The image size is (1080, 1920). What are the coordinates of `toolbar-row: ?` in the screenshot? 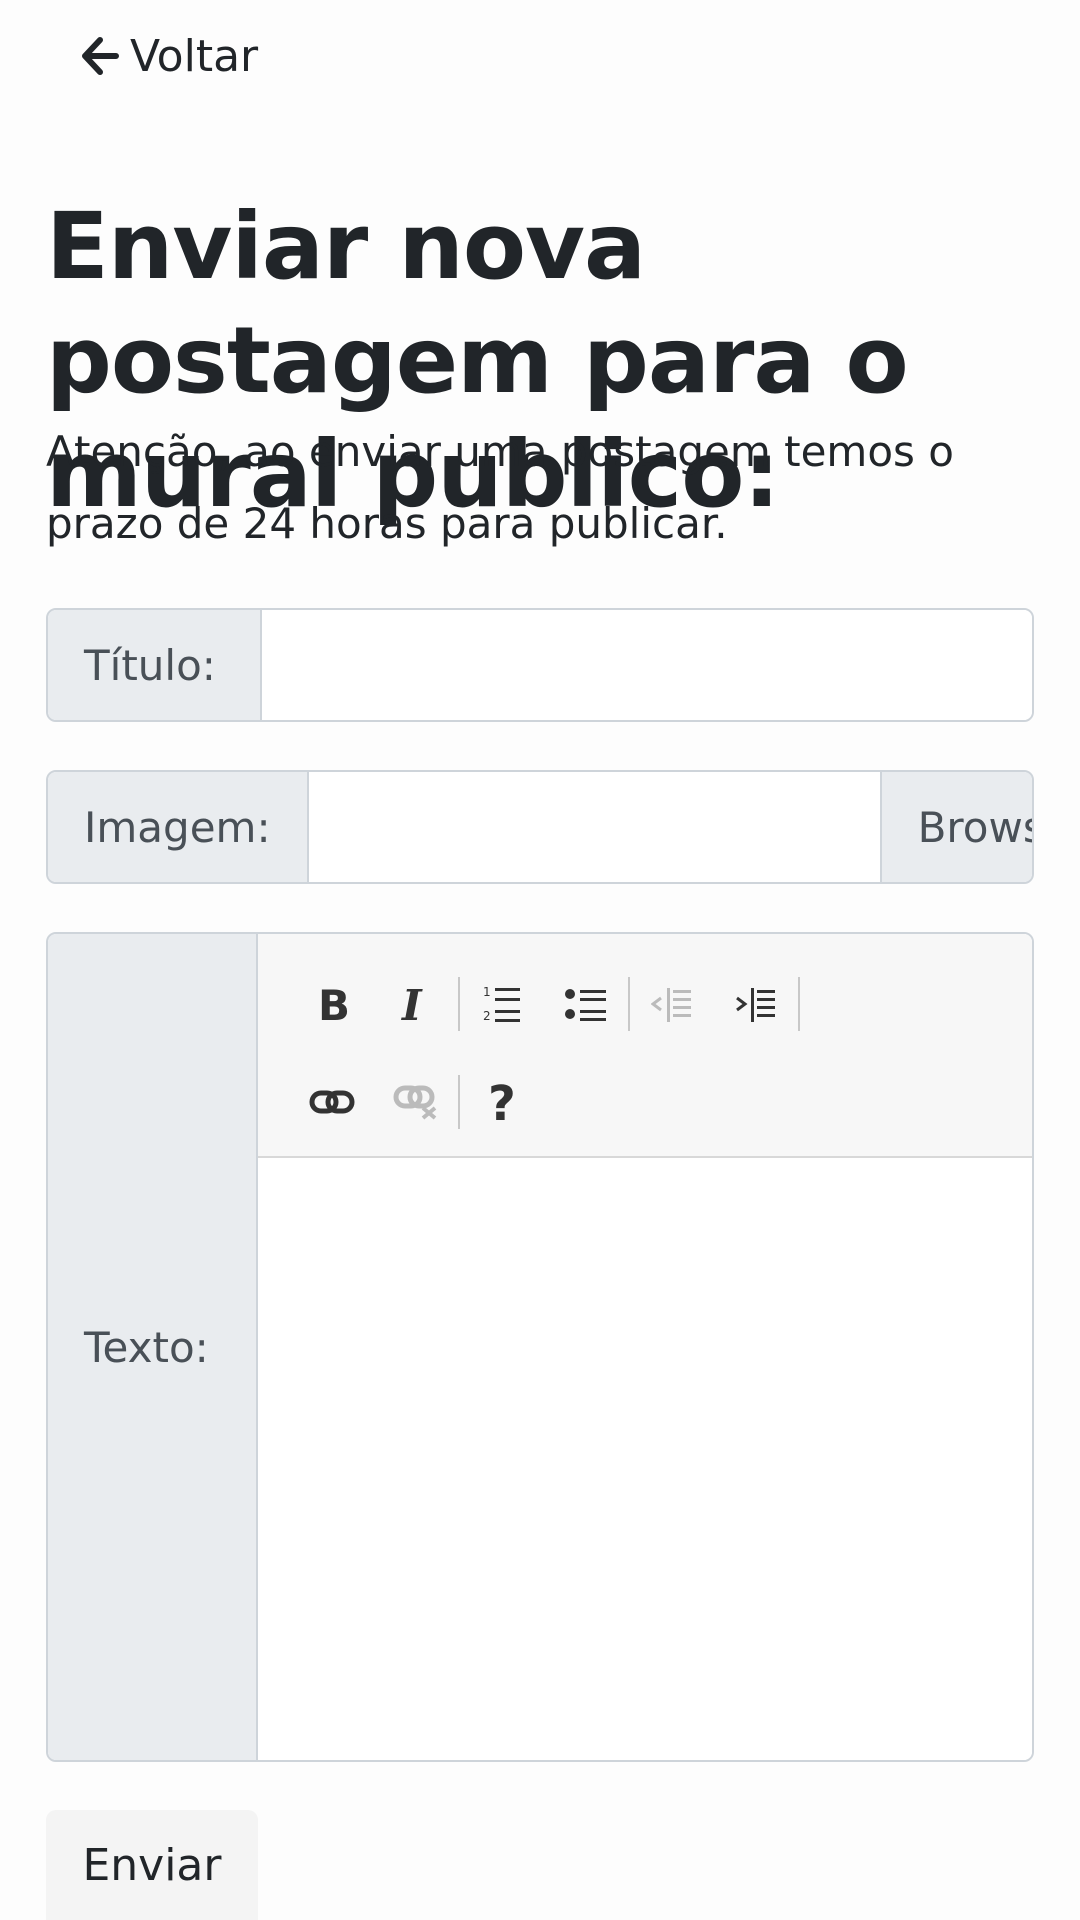 It's located at (661, 1102).